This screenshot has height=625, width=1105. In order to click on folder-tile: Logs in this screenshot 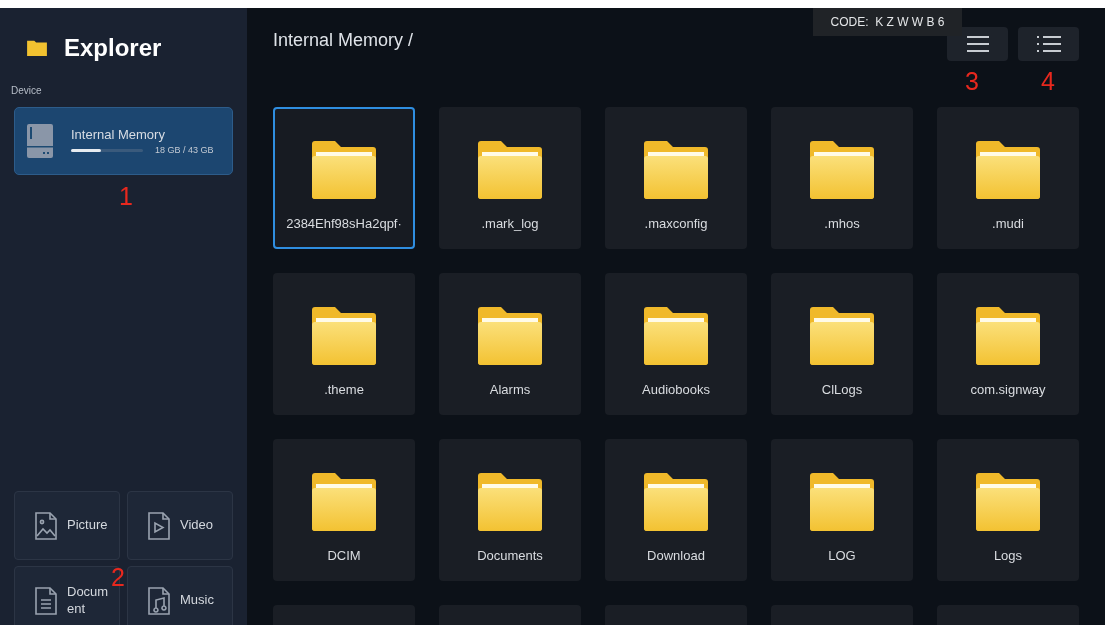, I will do `click(1008, 510)`.